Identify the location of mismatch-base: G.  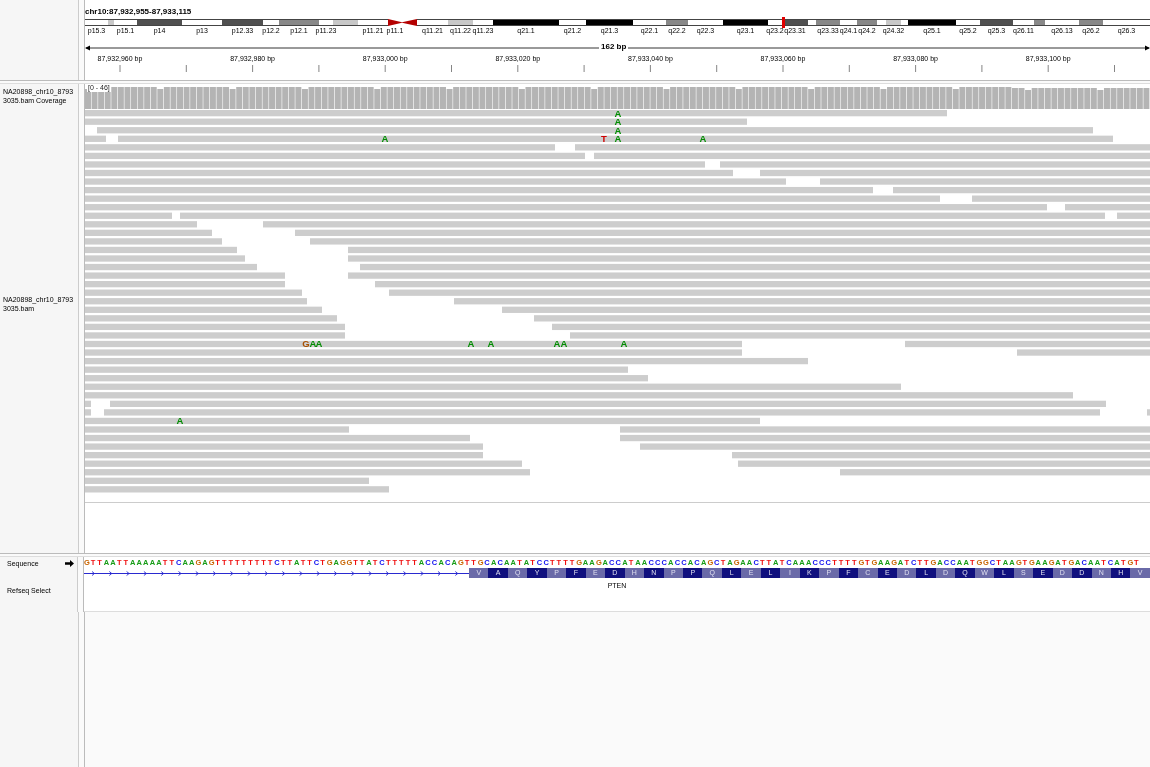
(306, 344).